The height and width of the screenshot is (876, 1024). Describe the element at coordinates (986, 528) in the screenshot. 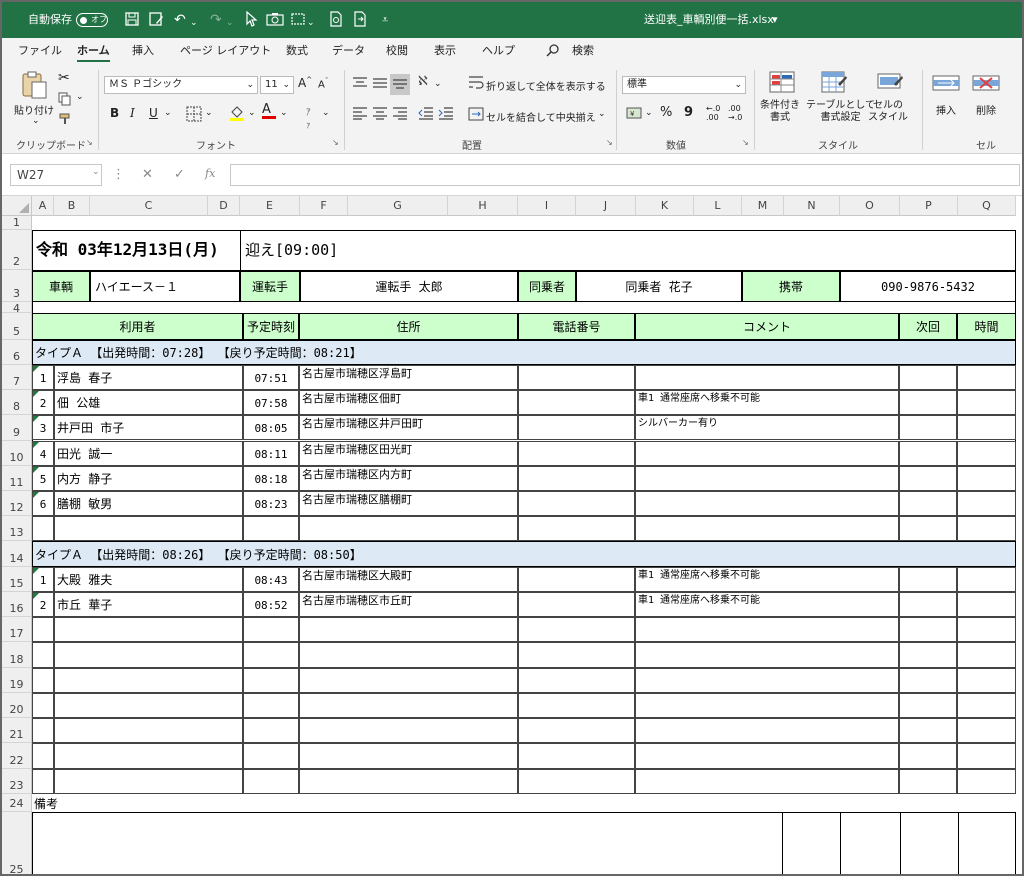

I see `blank-row-13-hours` at that location.